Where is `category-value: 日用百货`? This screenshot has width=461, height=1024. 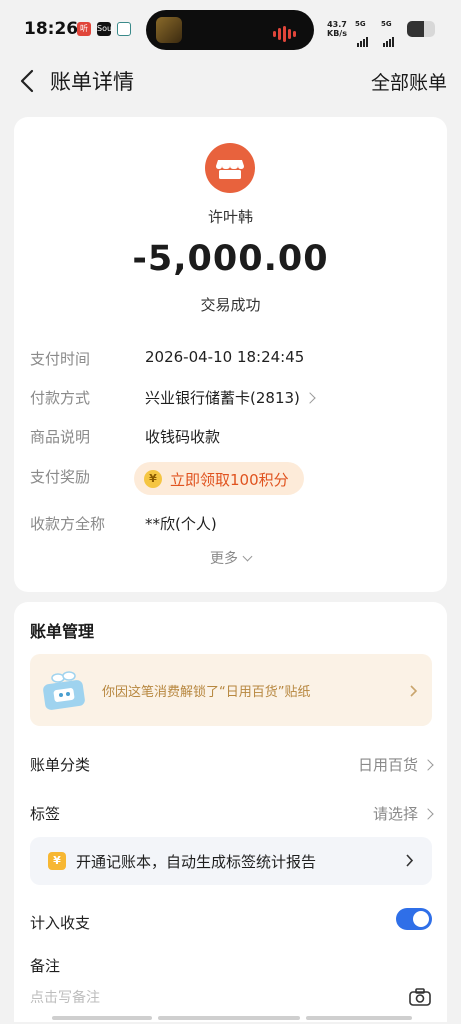
category-value: 日用百货 is located at coordinates (395, 764).